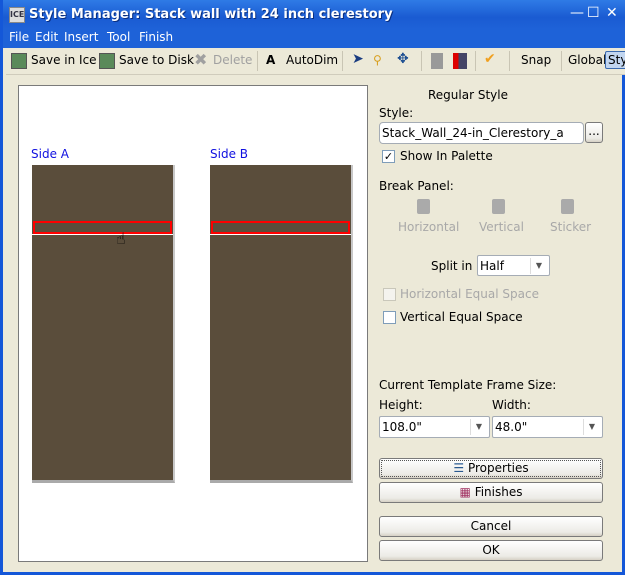 The image size is (625, 575). What do you see at coordinates (314, 38) in the screenshot?
I see `menu-bar: File Edit Insert Tool Finish` at bounding box center [314, 38].